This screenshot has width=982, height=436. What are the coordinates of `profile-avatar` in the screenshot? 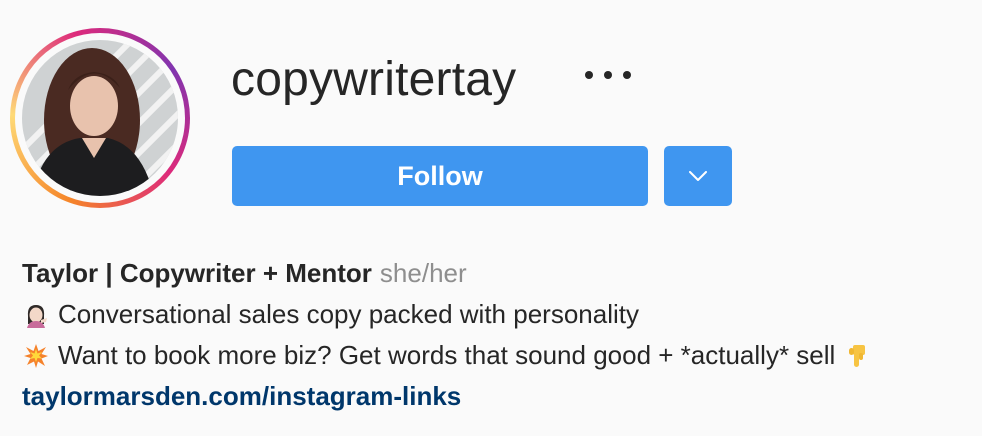 It's located at (100, 118).